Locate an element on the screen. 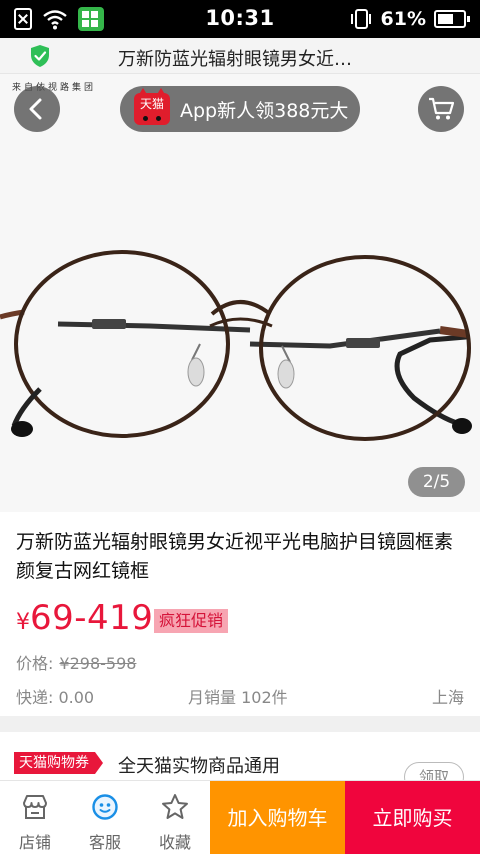 This screenshot has height=854, width=480. status-bar: 10:31 61% is located at coordinates (240, 19).